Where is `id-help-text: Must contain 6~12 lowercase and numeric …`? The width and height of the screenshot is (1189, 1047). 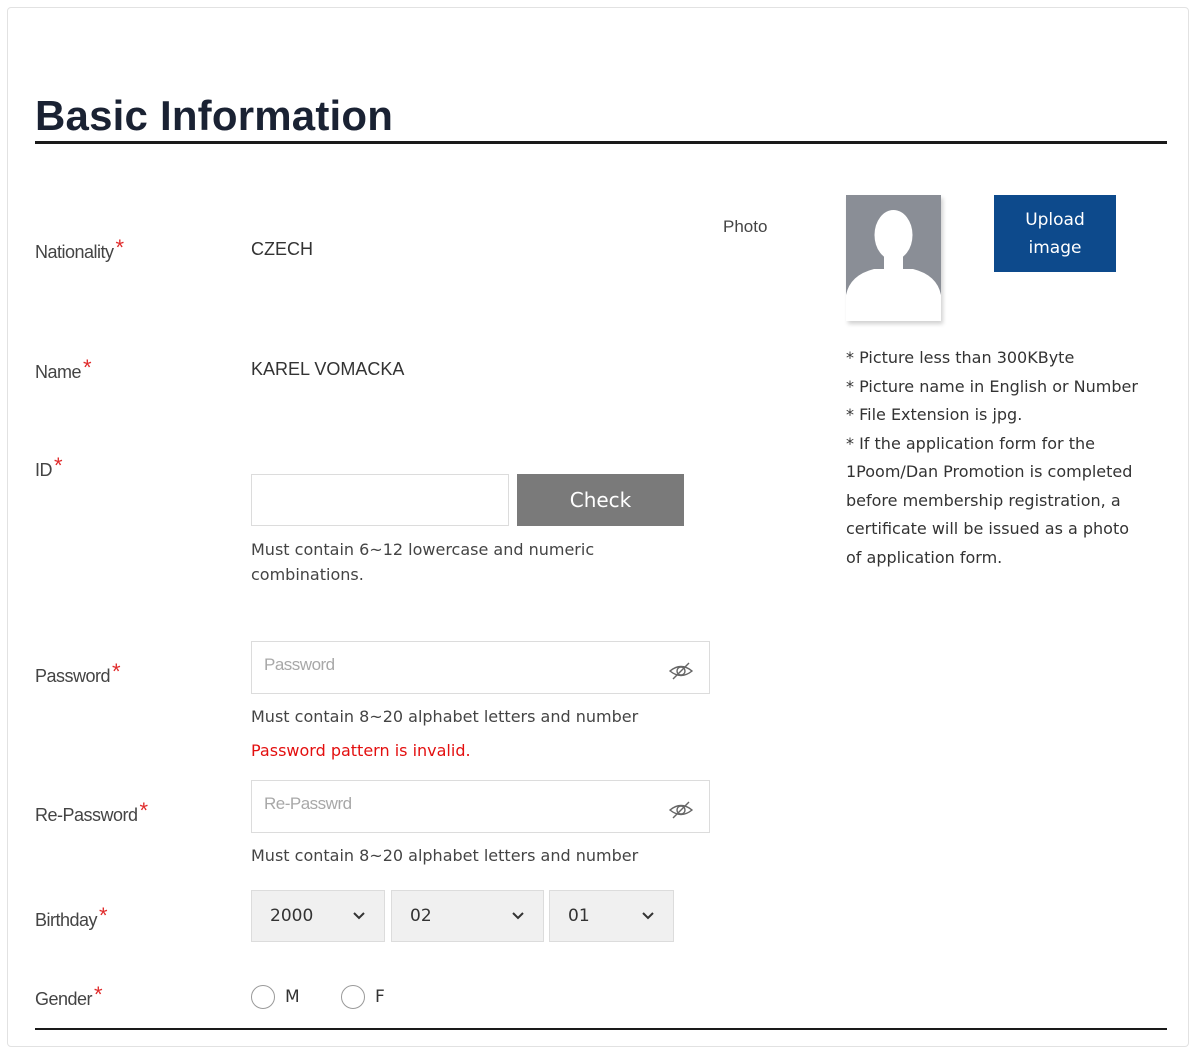 id-help-text: Must contain 6~12 lowercase and numeric … is located at coordinates (423, 562).